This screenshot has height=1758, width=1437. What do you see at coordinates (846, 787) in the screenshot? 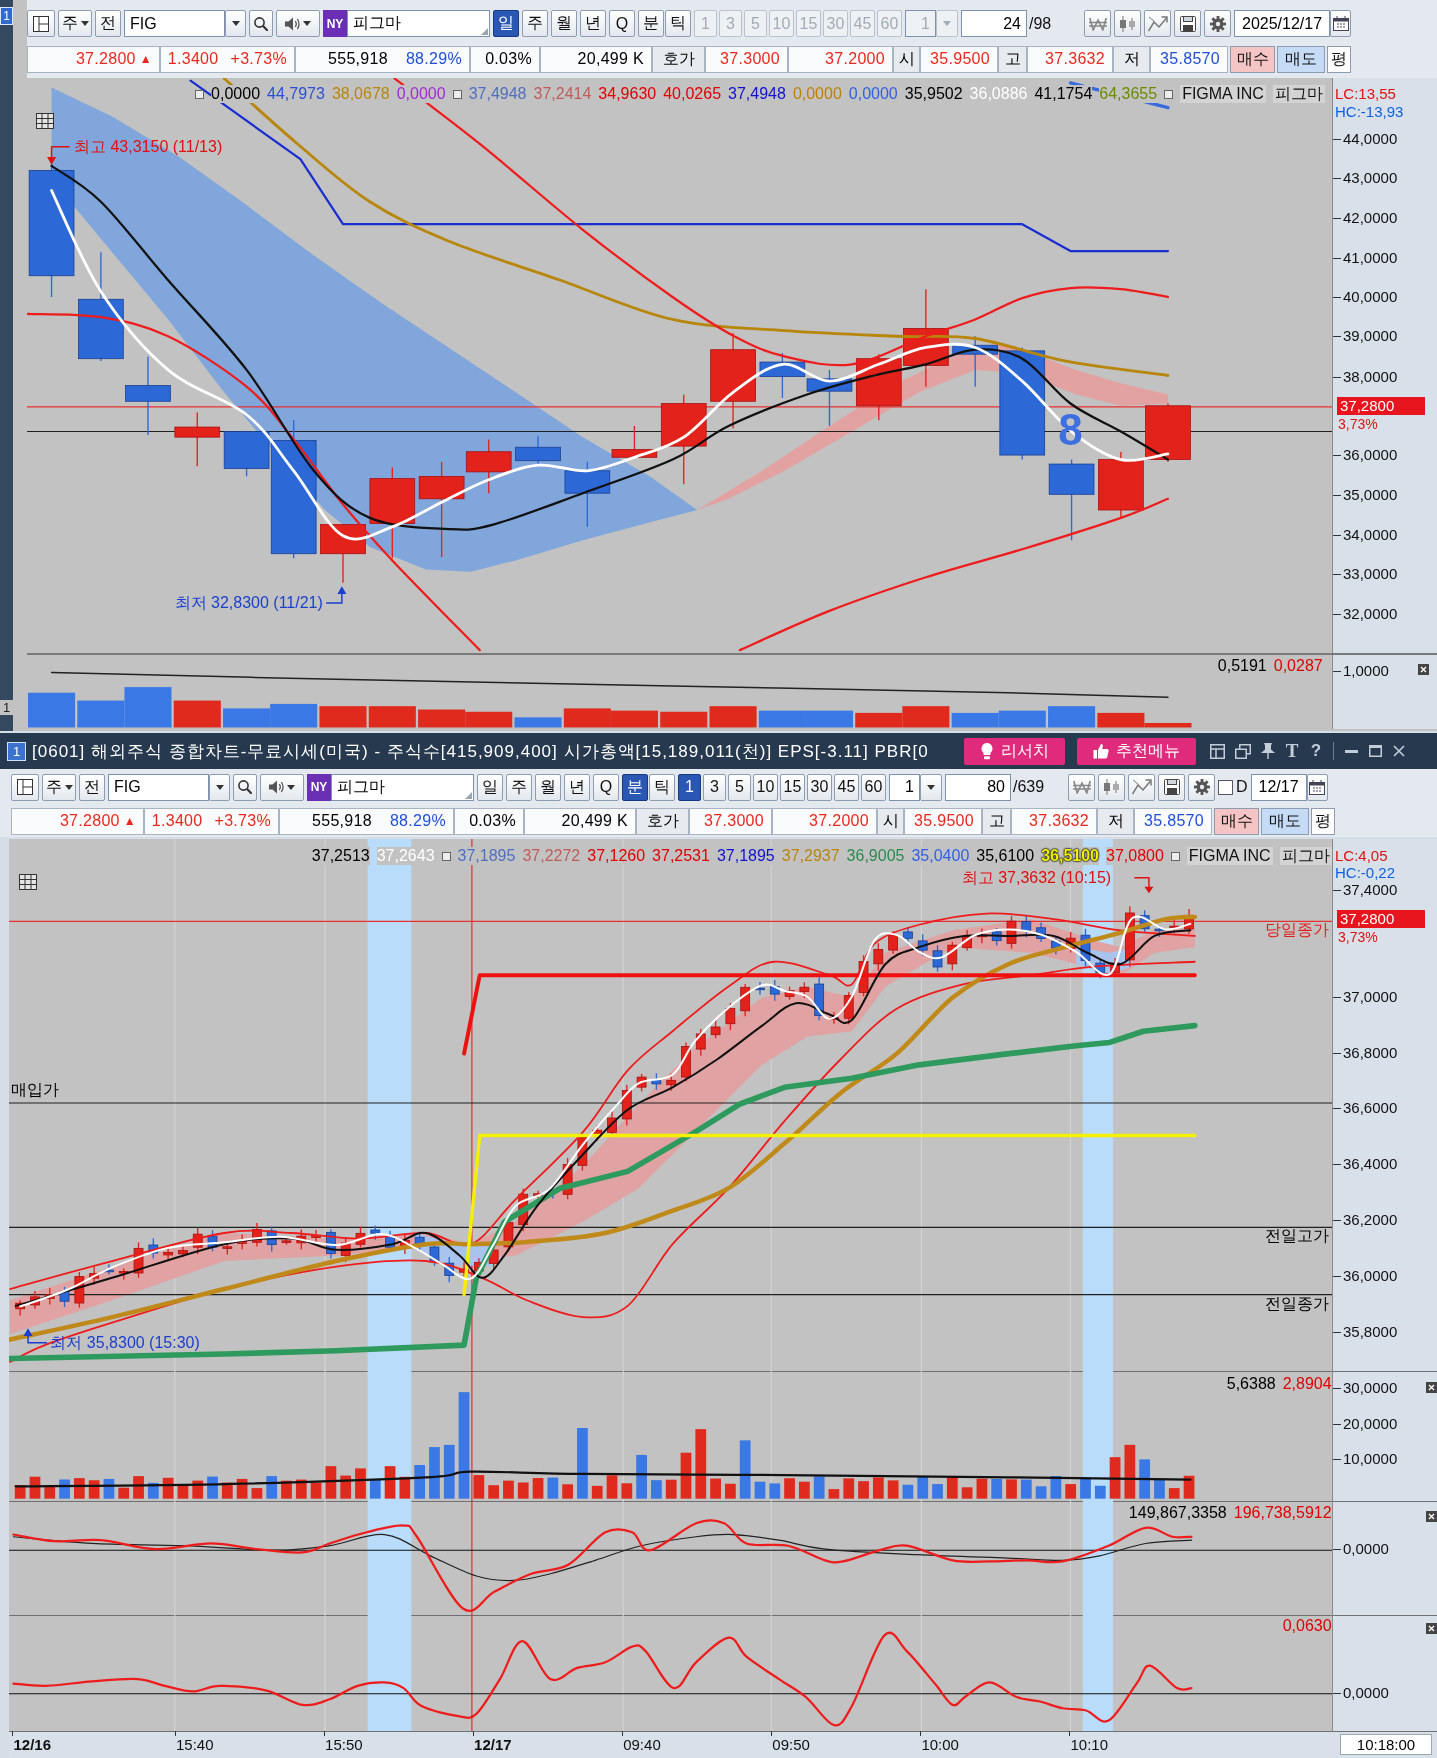
I see `interval-button: 45` at bounding box center [846, 787].